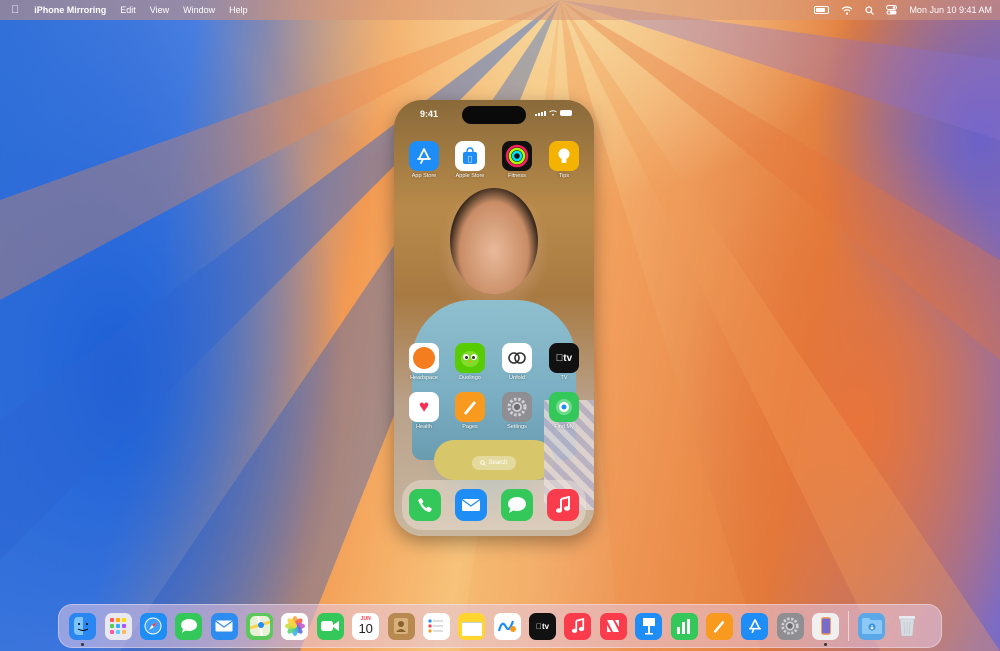 The width and height of the screenshot is (1000, 651). I want to click on downloads-folder-icon, so click(872, 626).